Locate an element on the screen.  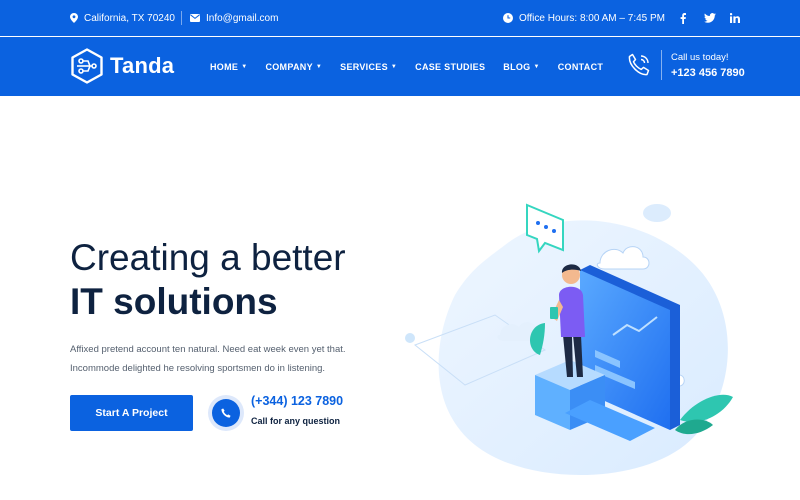
nav-item-label: SERVICES is located at coordinates (364, 66).